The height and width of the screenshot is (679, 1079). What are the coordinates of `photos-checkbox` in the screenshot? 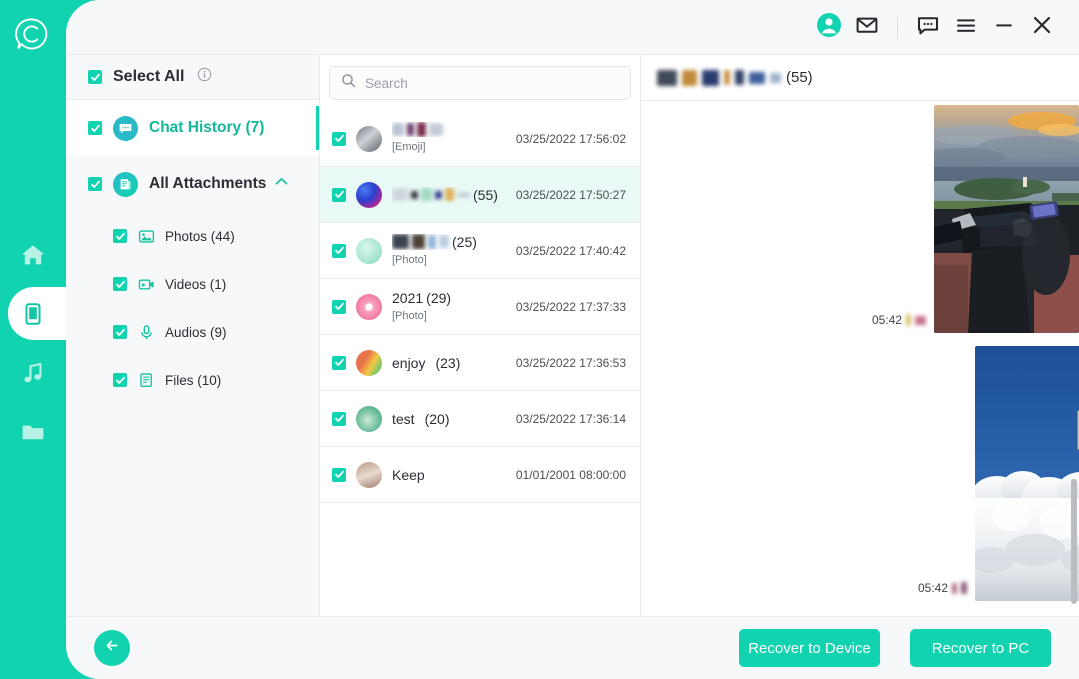 It's located at (120, 236).